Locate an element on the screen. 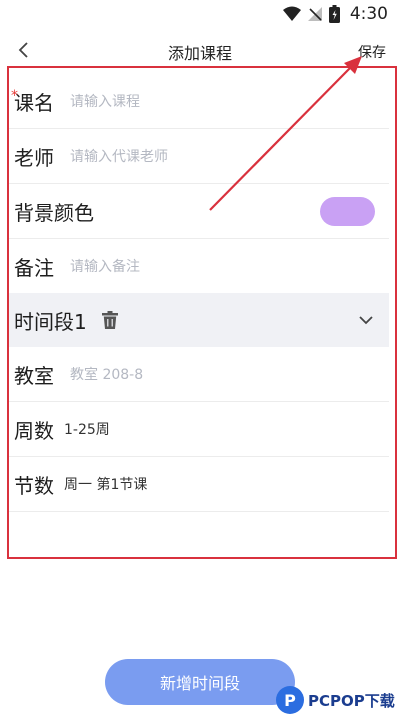 The image size is (400, 720). sessions-value: 周一 第1节课 is located at coordinates (105, 484).